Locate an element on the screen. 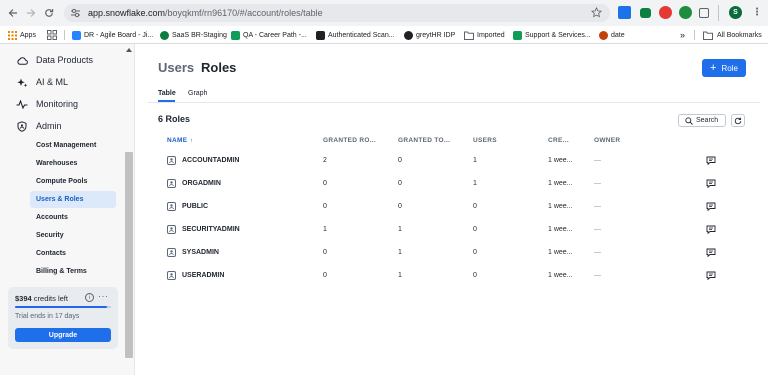  granted-to-count: 1 is located at coordinates (400, 252).